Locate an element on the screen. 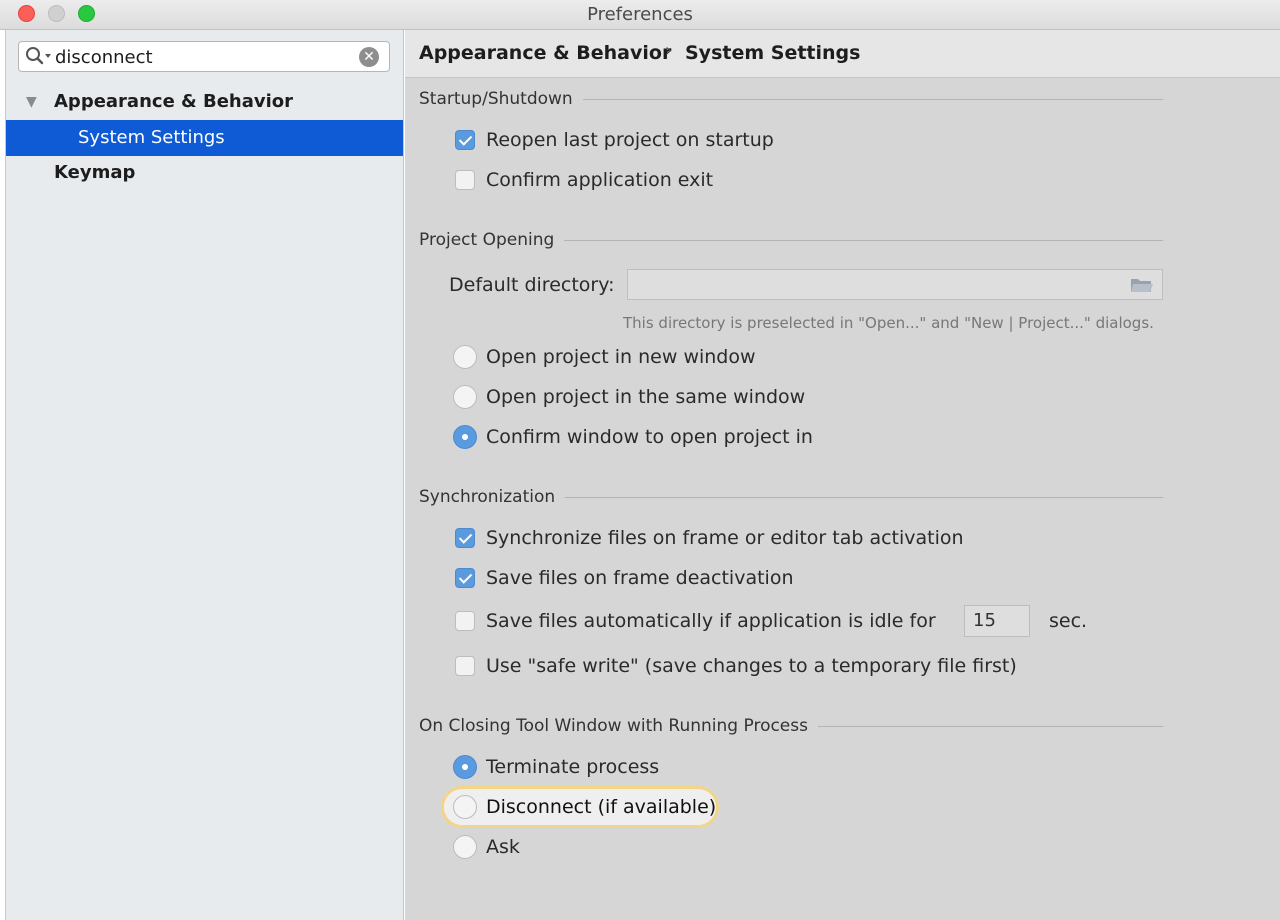  option-label: Disconnect (if available) is located at coordinates (601, 807).